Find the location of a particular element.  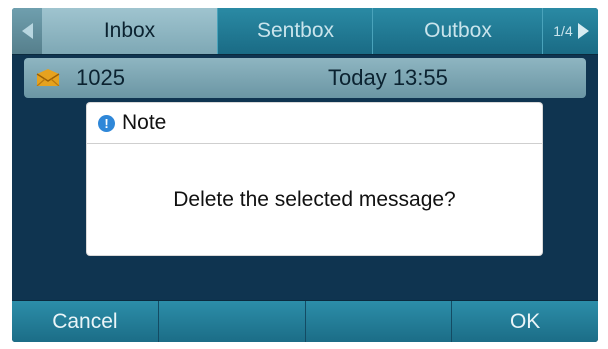

softkey-bar: Cancel OK is located at coordinates (305, 321).